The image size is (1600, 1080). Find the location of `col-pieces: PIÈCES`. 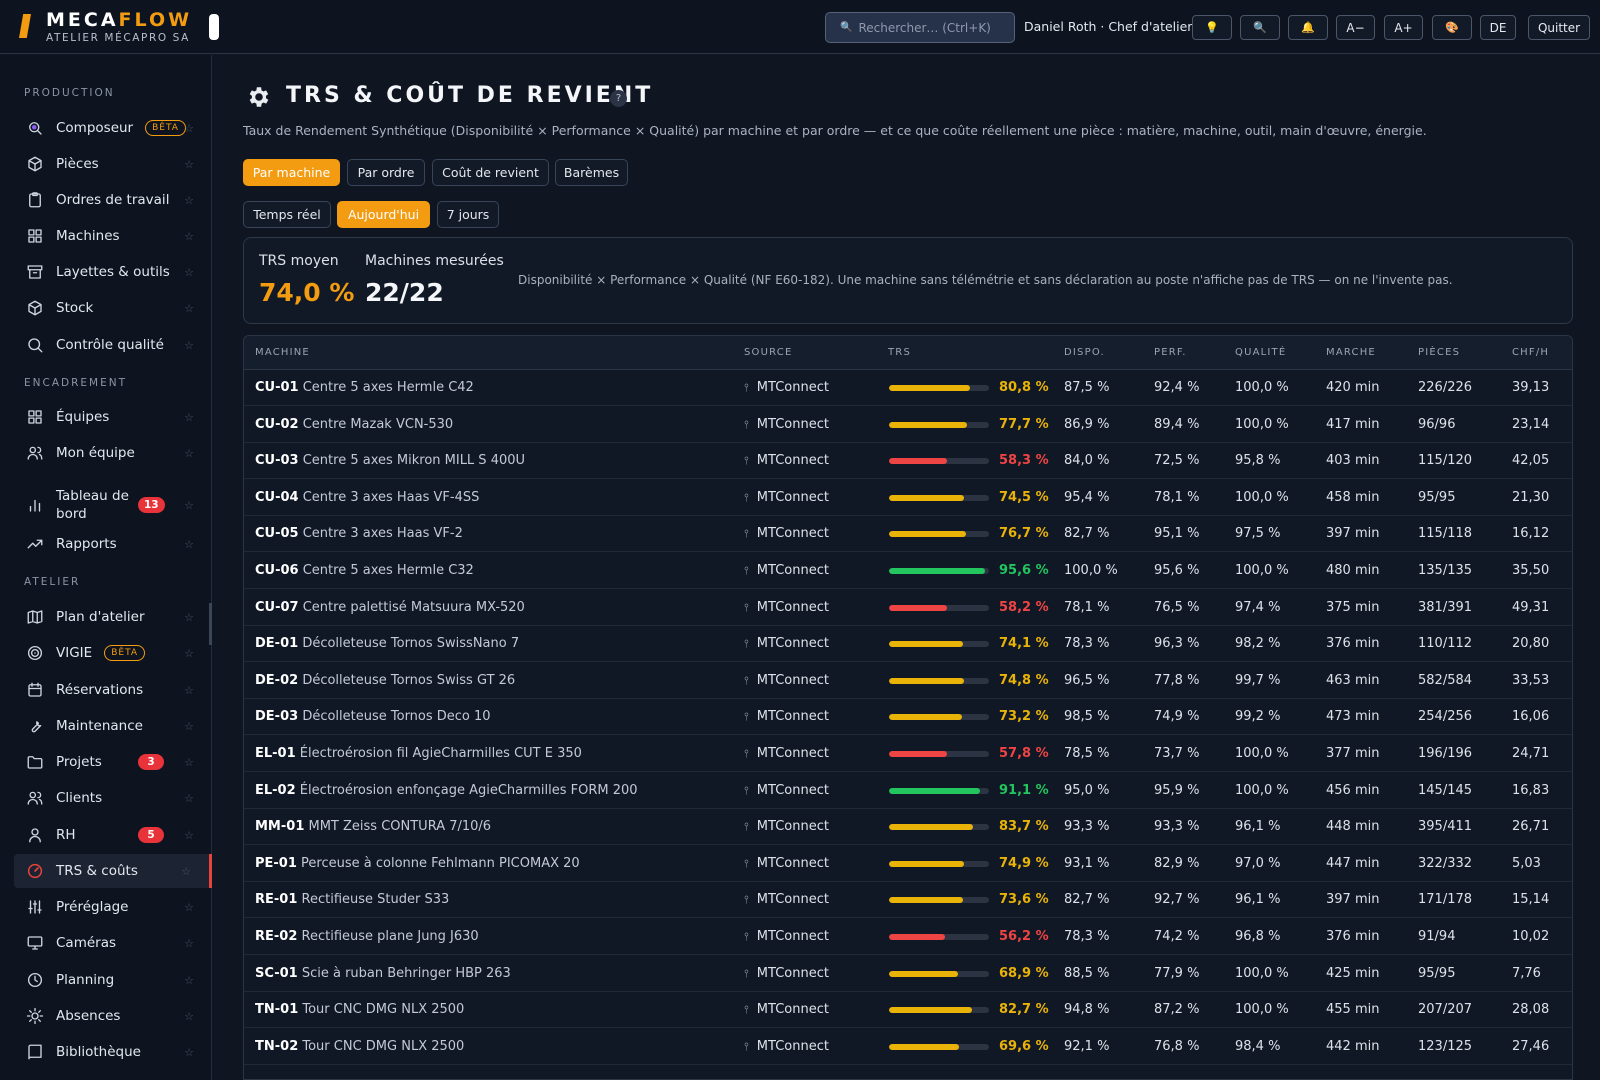

col-pieces: PIÈCES is located at coordinates (1439, 352).